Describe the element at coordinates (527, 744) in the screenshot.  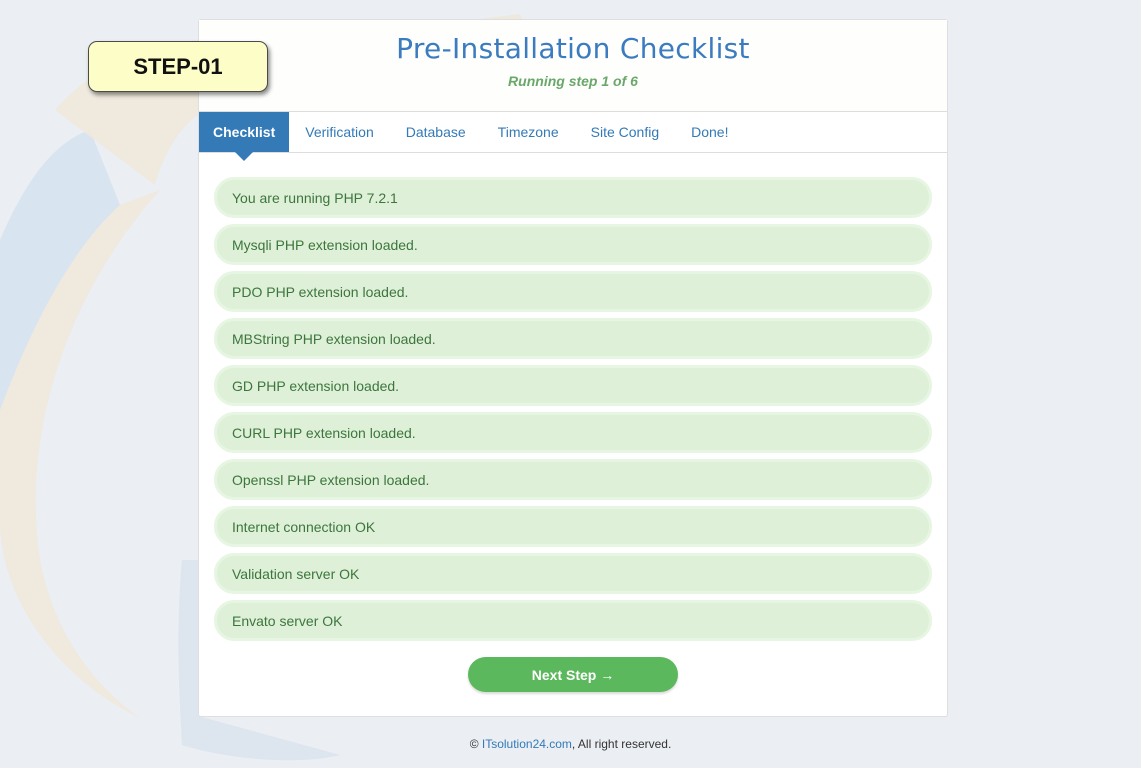
I see `footer-site-link: ITsolution24.com` at that location.